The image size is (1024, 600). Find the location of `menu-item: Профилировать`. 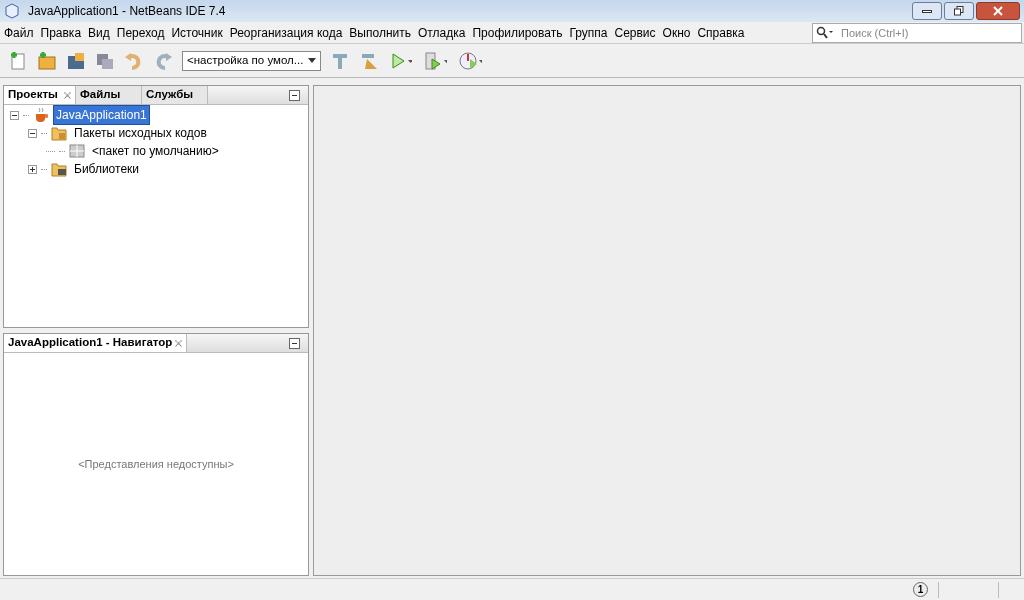

menu-item: Профилировать is located at coordinates (517, 32).